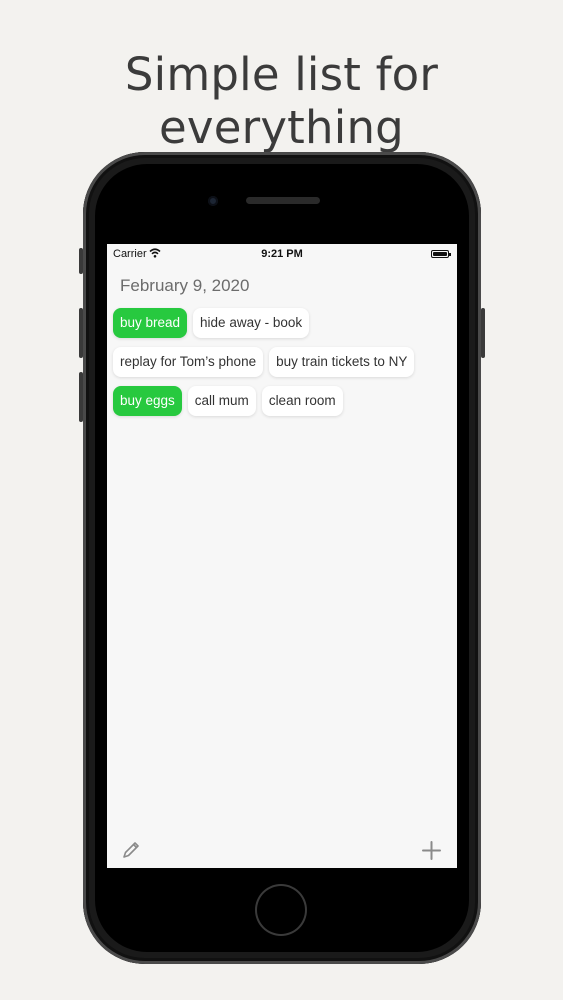 This screenshot has height=1000, width=563. What do you see at coordinates (185, 285) in the screenshot?
I see `list-date: February 9, 2020` at bounding box center [185, 285].